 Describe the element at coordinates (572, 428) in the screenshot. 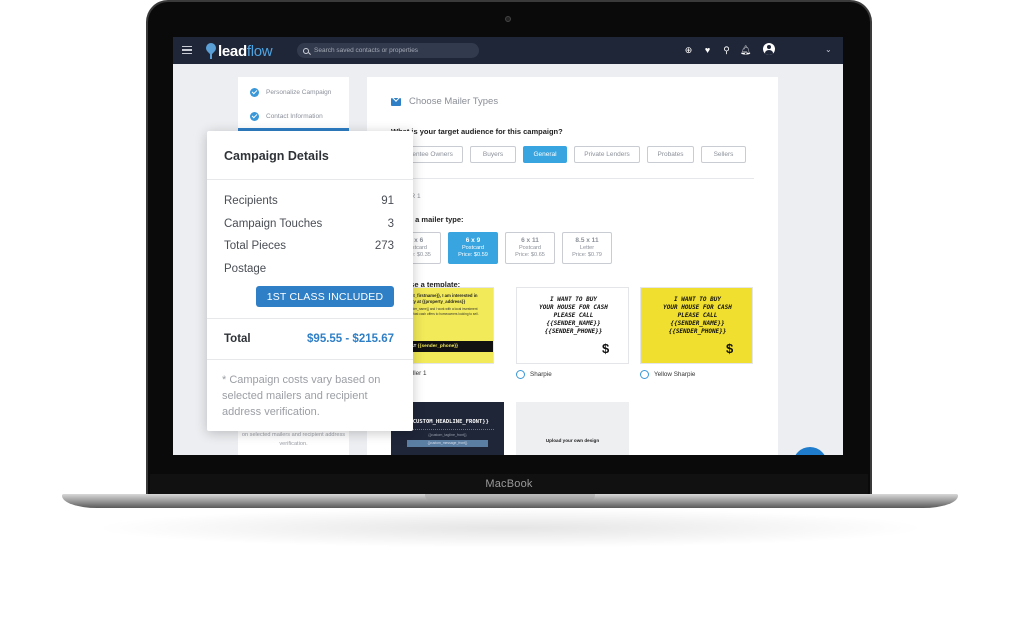

I see `template-upload-design: Upload your own design` at that location.